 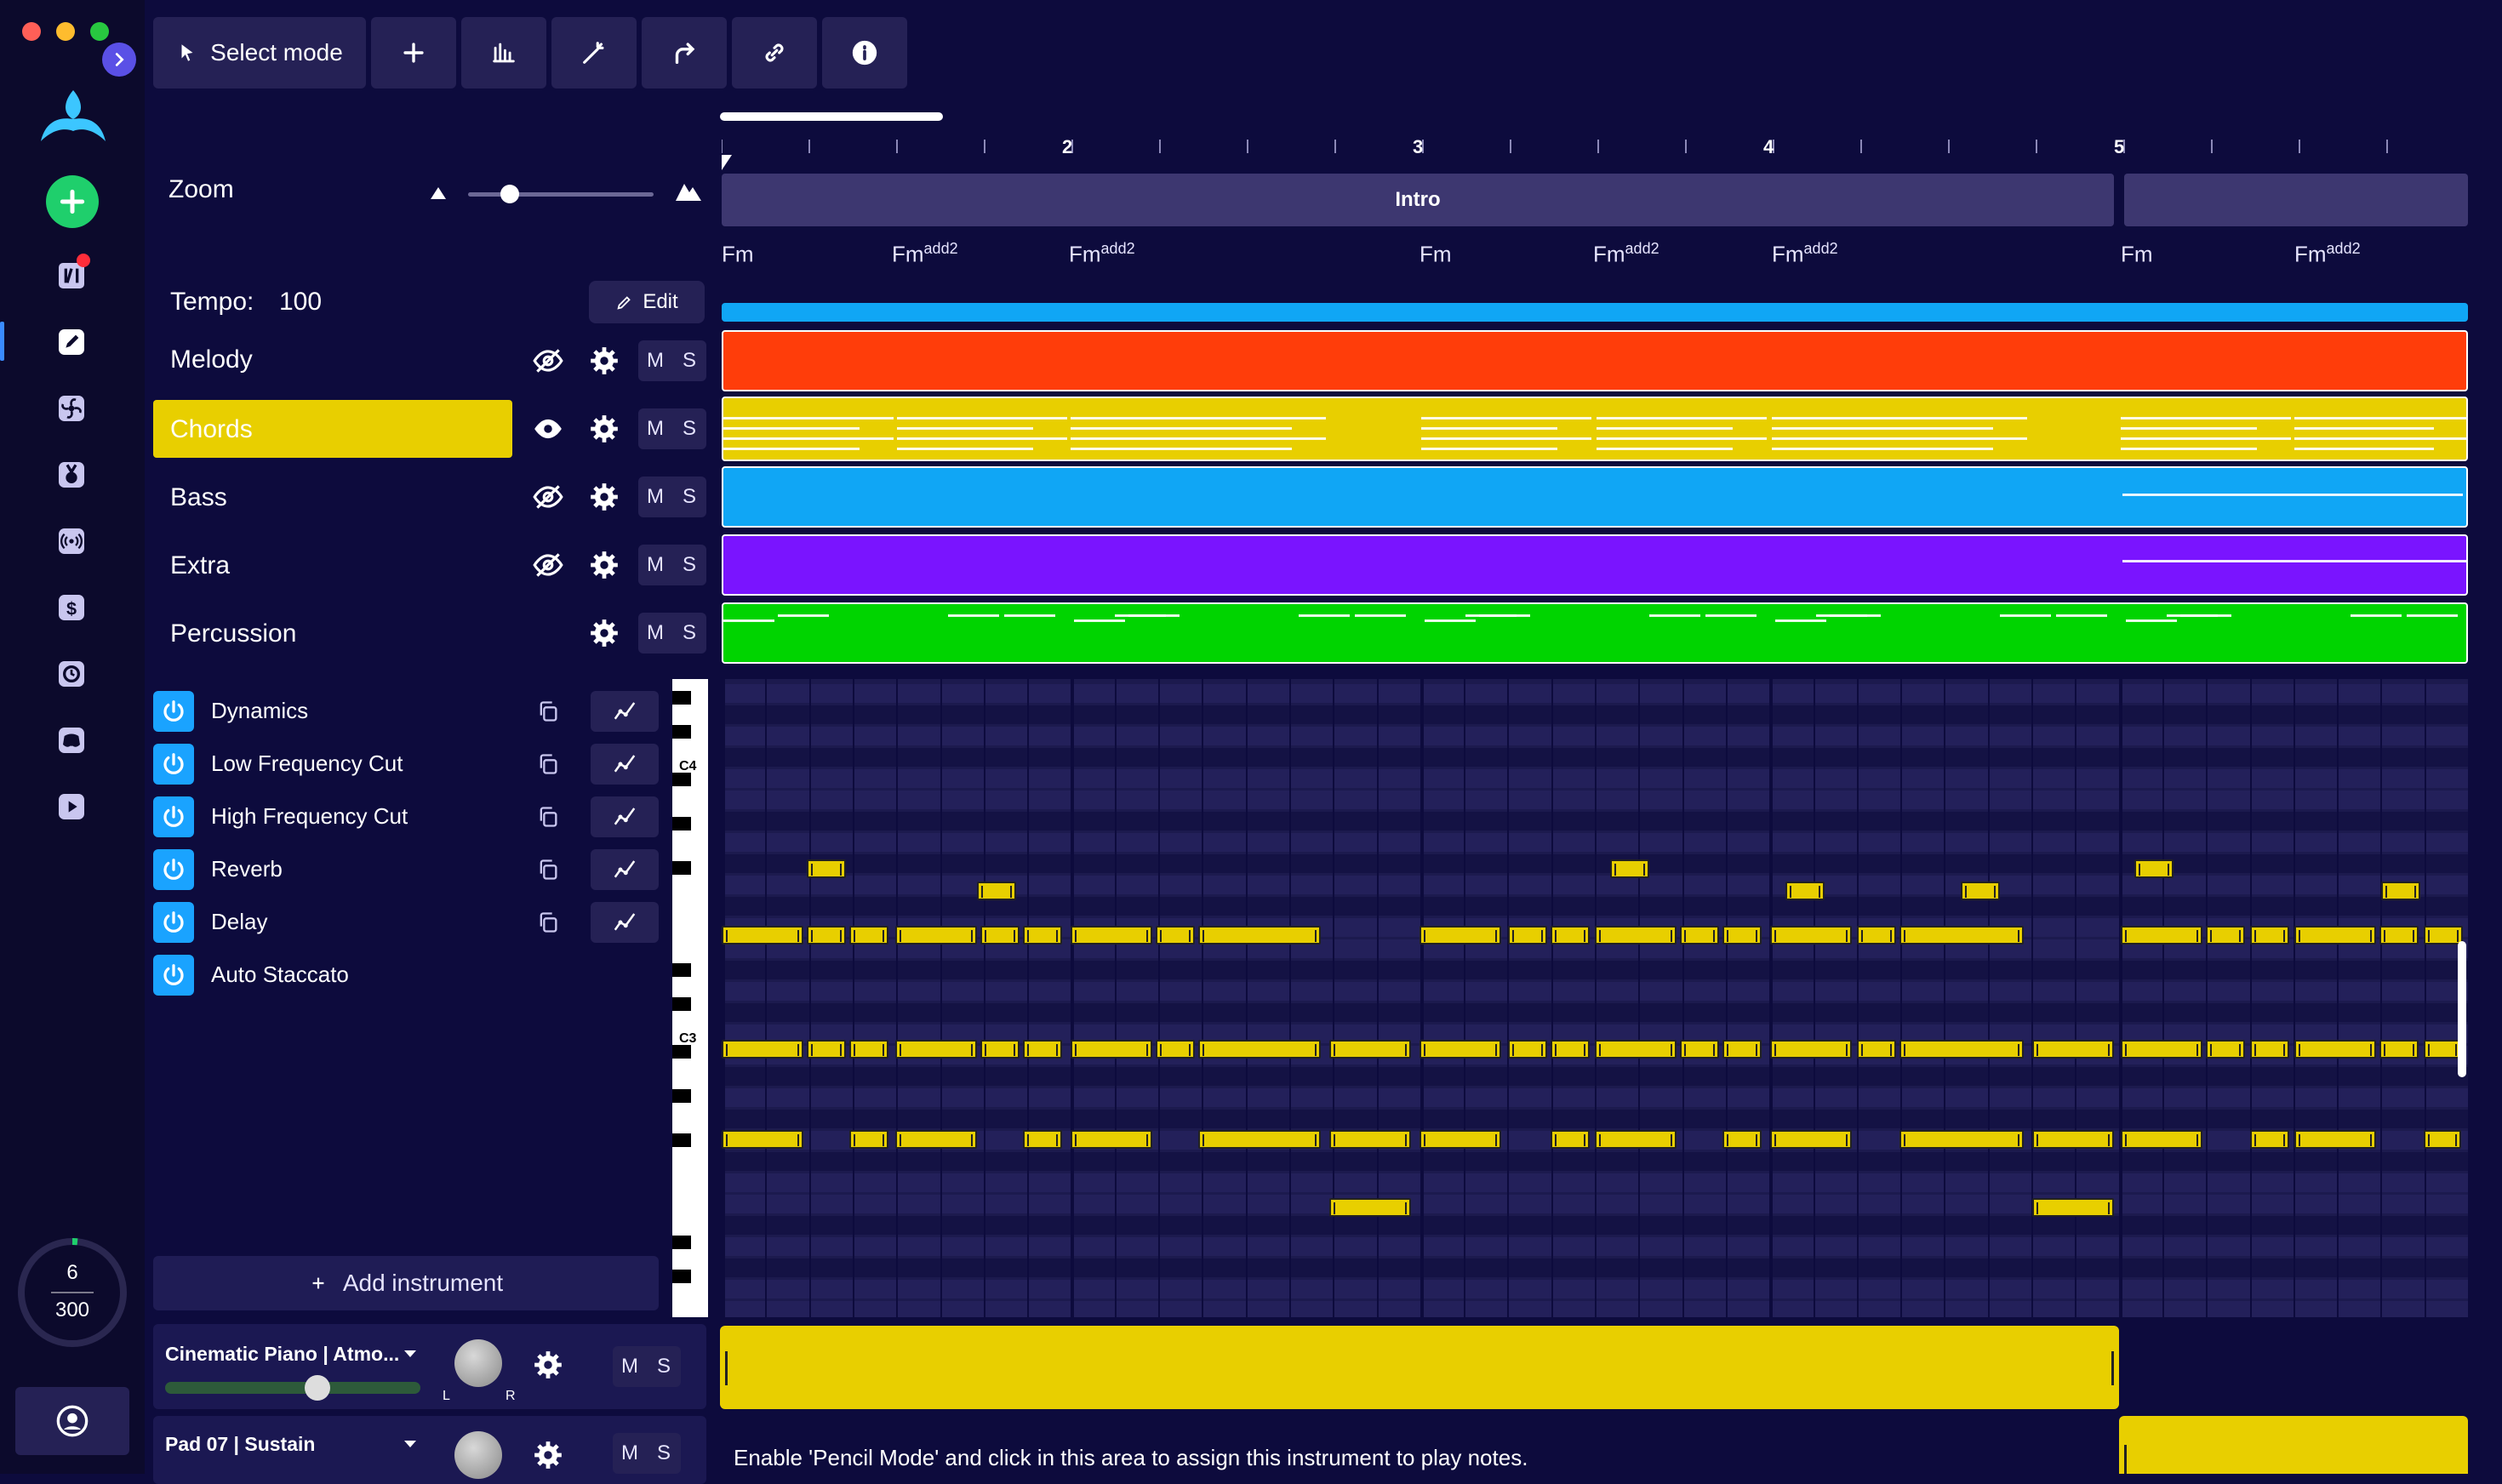 I want to click on piano-keyboard: C4 C3, so click(x=690, y=998).